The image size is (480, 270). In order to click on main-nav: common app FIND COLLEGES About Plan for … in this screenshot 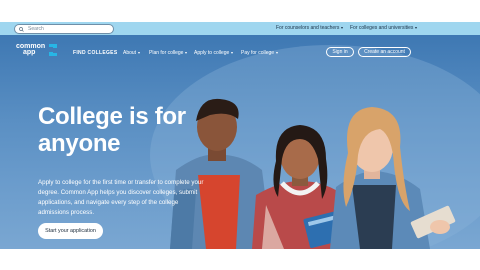, I will do `click(240, 50)`.